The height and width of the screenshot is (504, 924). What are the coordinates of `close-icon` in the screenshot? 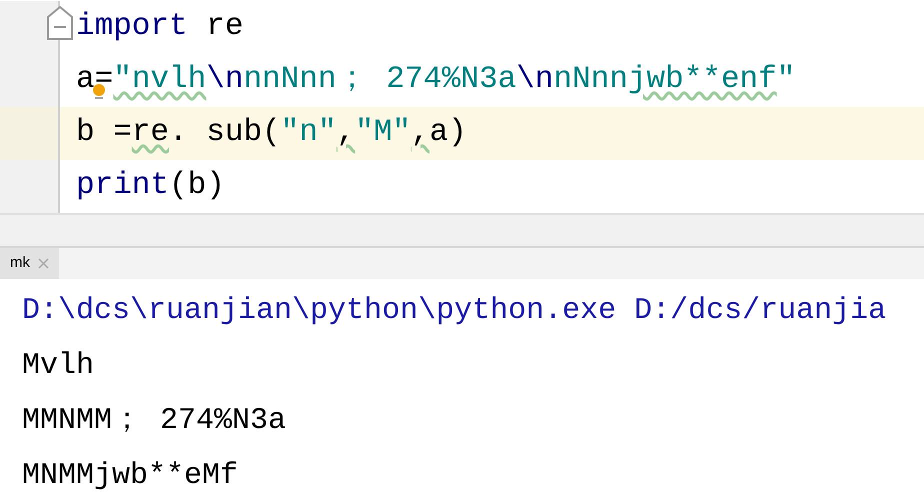 It's located at (43, 264).